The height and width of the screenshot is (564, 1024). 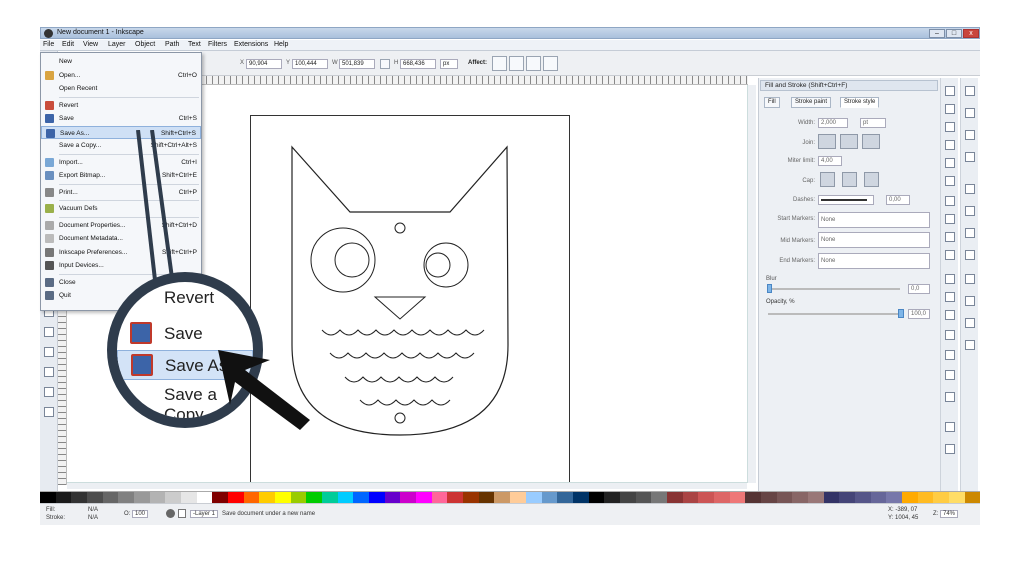 What do you see at coordinates (950, 91) in the screenshot?
I see `new-doc-icon` at bounding box center [950, 91].